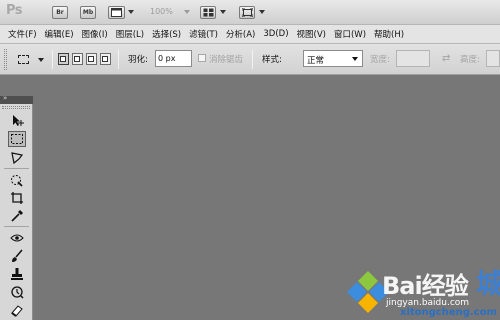  I want to click on add-to-selection-icon, so click(77, 59).